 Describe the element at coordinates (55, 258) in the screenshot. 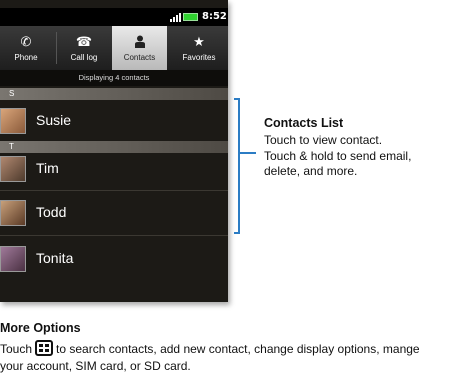

I see `contact-name: Tonita` at that location.